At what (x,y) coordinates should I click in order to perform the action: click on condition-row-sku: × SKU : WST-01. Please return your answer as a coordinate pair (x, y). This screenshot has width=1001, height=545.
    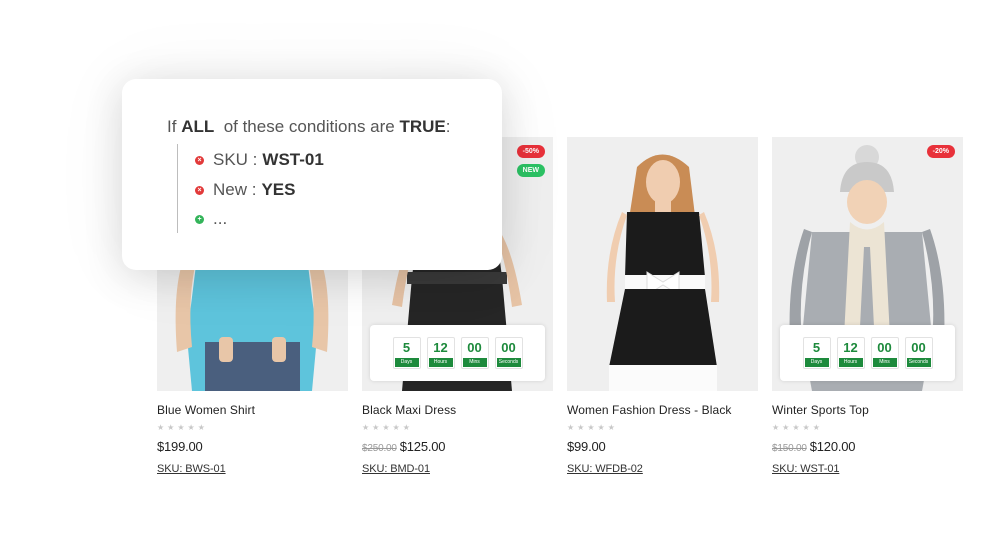
    Looking at the image, I should click on (259, 160).